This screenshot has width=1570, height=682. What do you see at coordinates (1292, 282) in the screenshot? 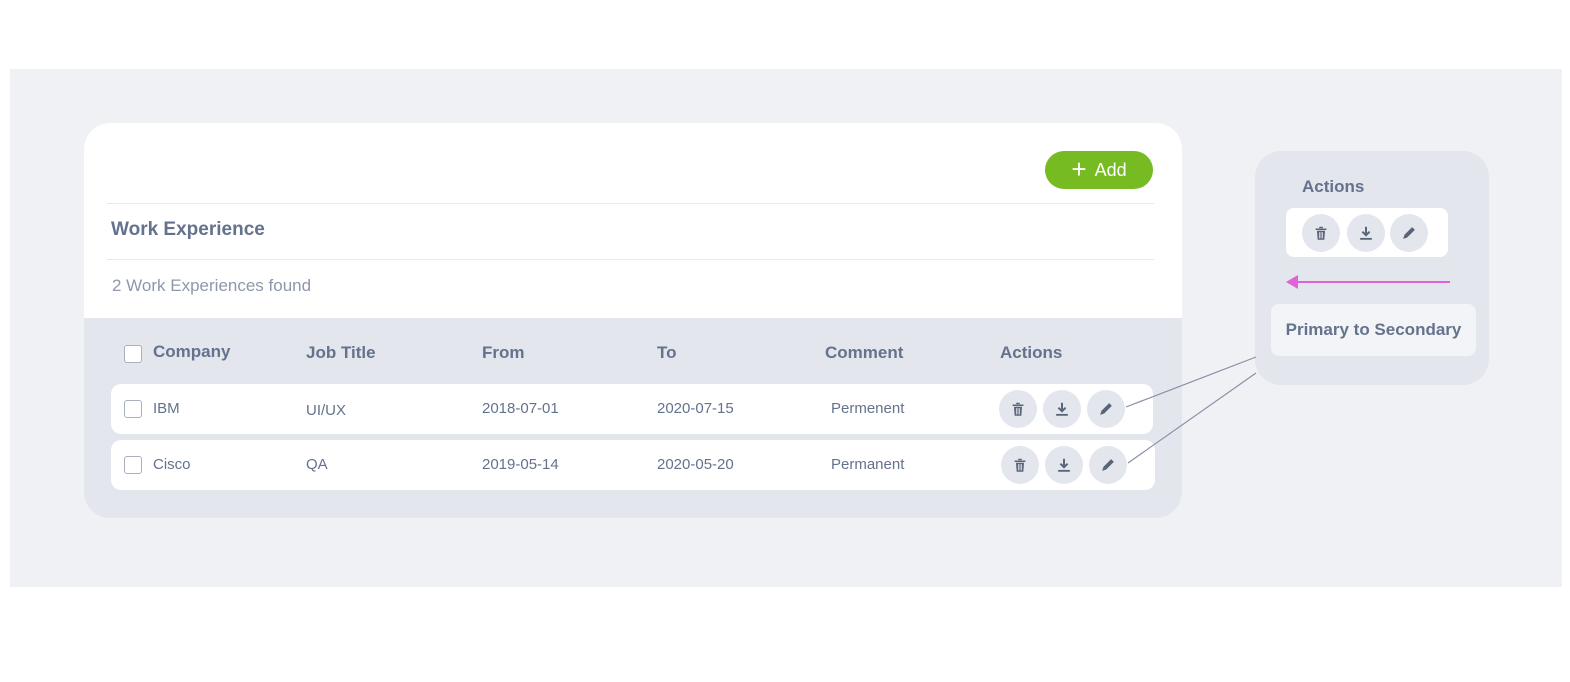
I see `arrow-left-icon` at bounding box center [1292, 282].